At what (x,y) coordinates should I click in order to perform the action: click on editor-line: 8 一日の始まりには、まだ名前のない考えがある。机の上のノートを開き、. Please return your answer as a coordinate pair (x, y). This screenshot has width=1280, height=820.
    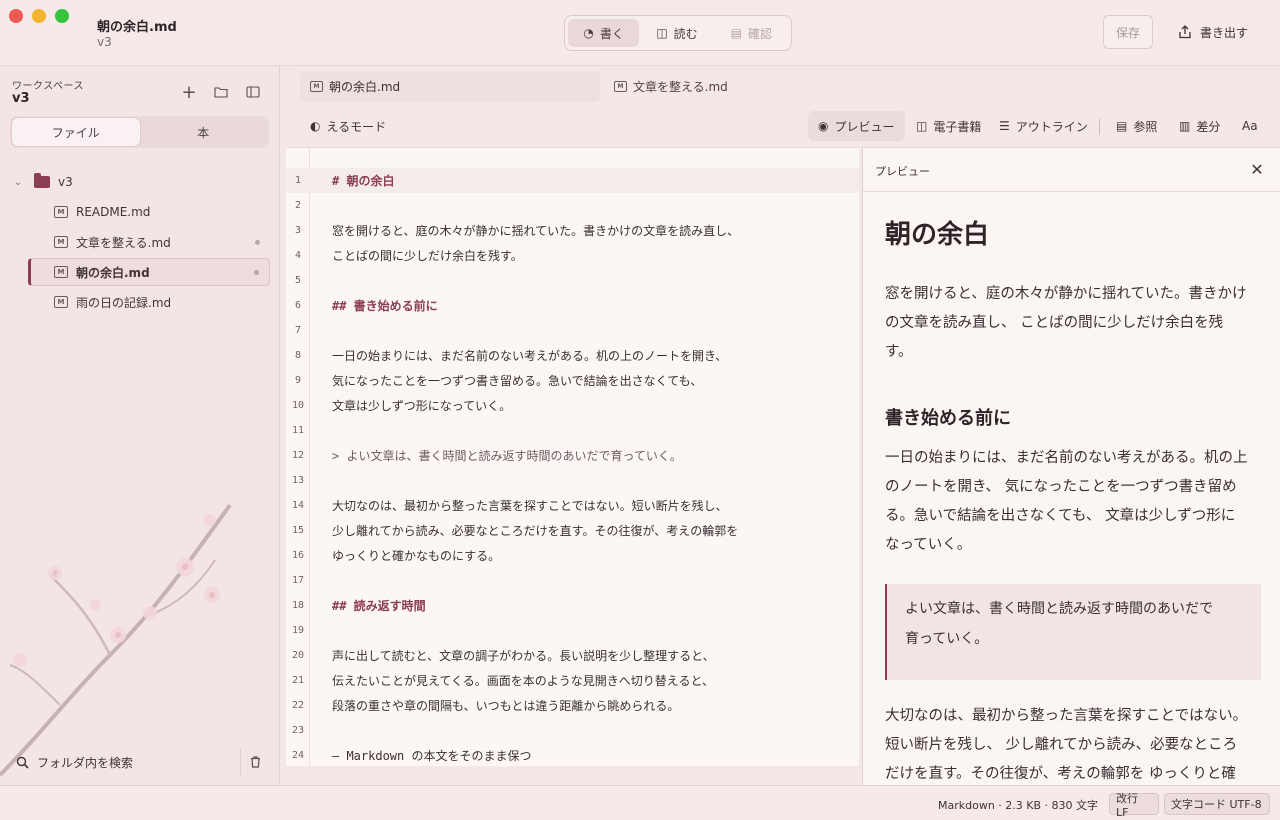
    Looking at the image, I should click on (572, 355).